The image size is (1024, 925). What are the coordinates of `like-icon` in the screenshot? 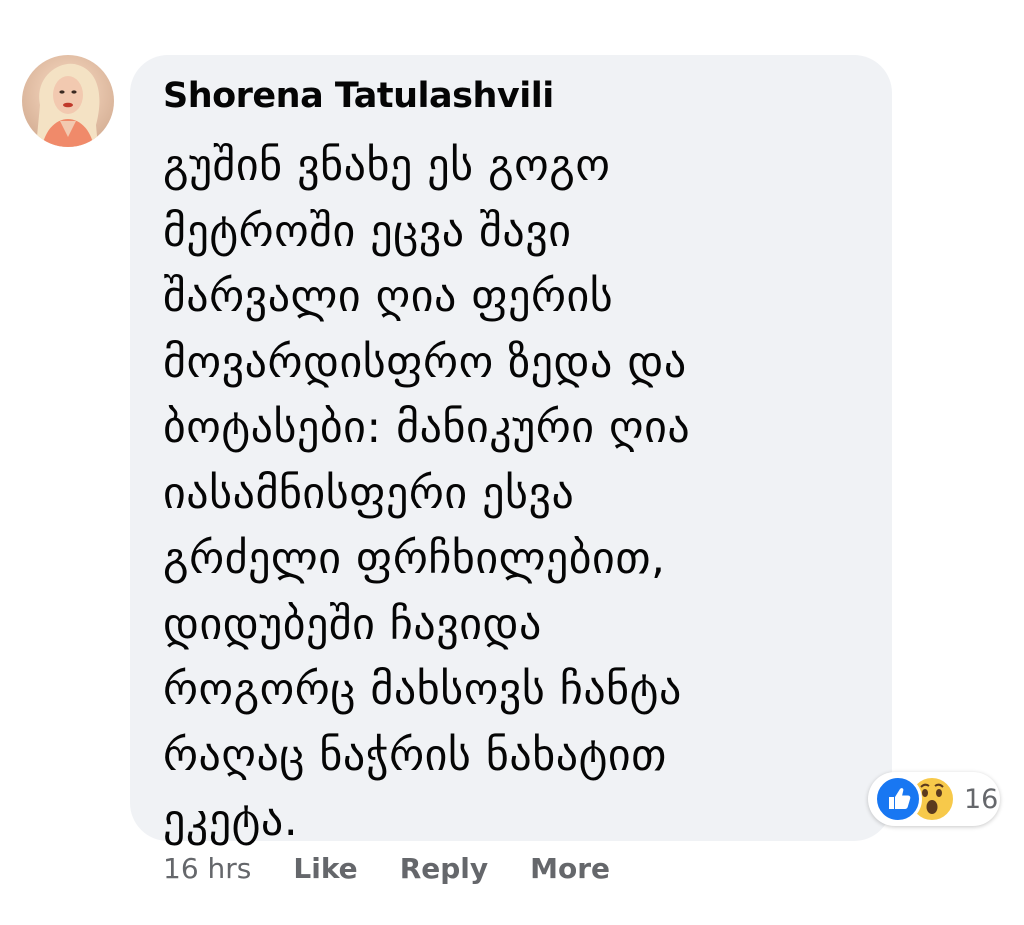 It's located at (898, 799).